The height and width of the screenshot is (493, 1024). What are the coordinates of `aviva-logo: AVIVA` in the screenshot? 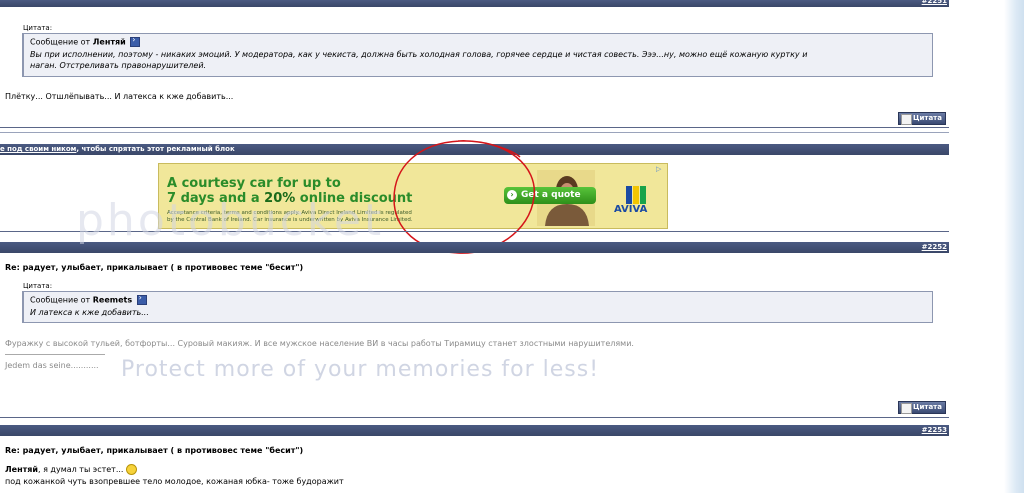 It's located at (636, 201).